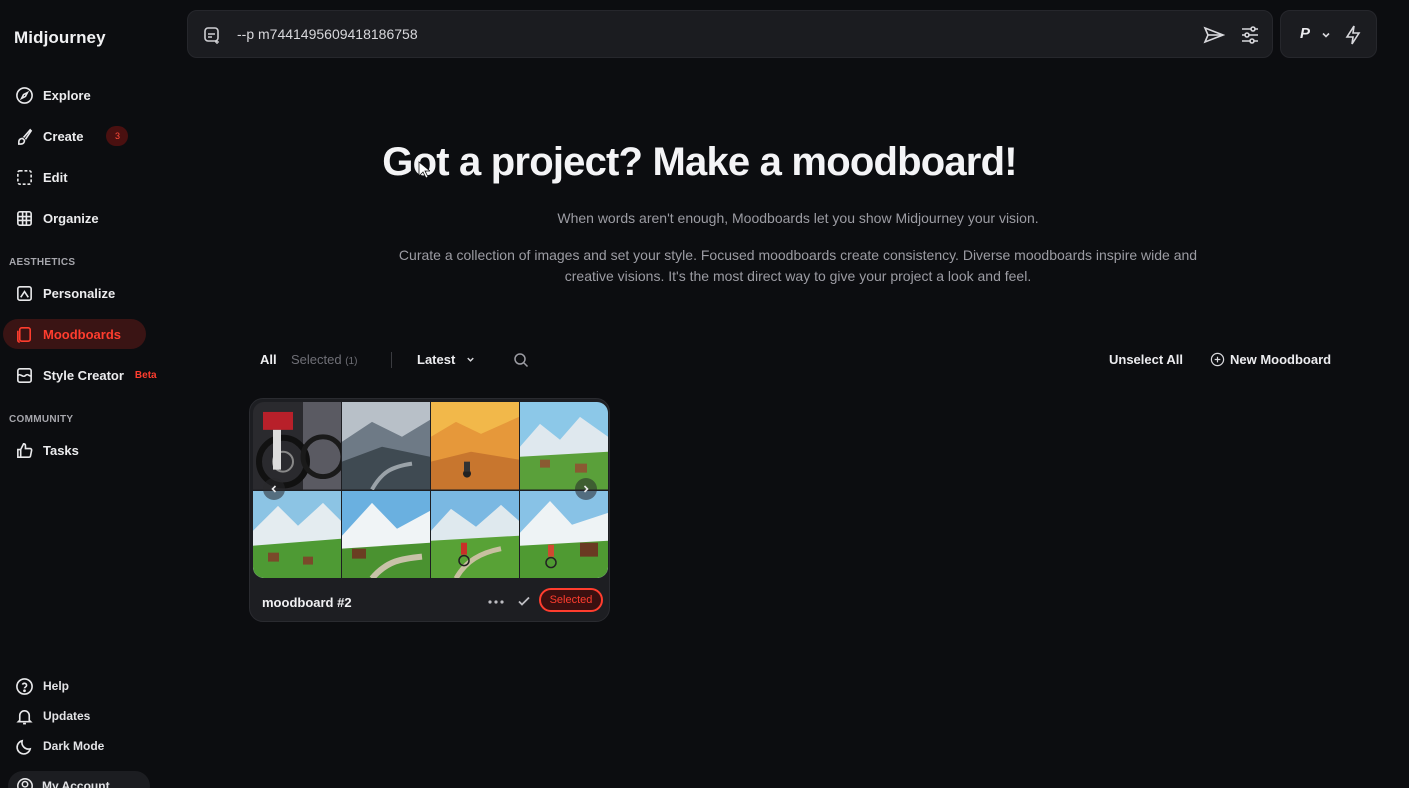 This screenshot has width=1409, height=788. What do you see at coordinates (212, 35) in the screenshot?
I see `image-prompt-icon` at bounding box center [212, 35].